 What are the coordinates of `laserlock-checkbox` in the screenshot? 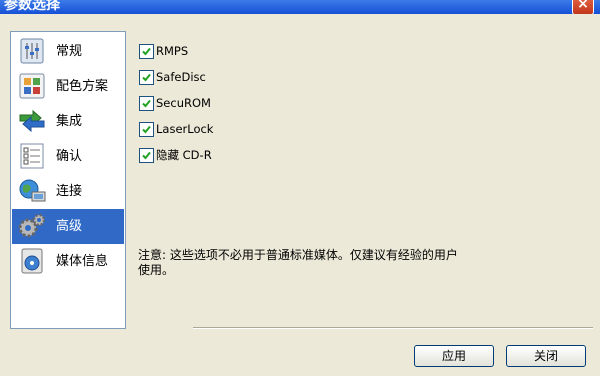 It's located at (146, 129).